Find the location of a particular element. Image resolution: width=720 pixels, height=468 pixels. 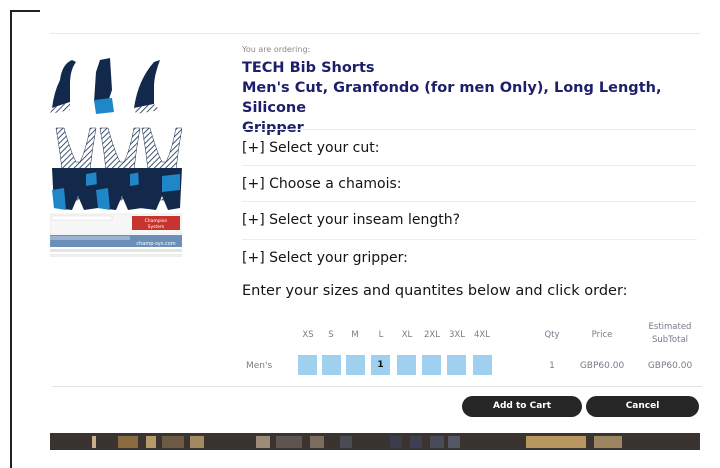

add-to-cart-button: Add to Cart is located at coordinates (522, 406).